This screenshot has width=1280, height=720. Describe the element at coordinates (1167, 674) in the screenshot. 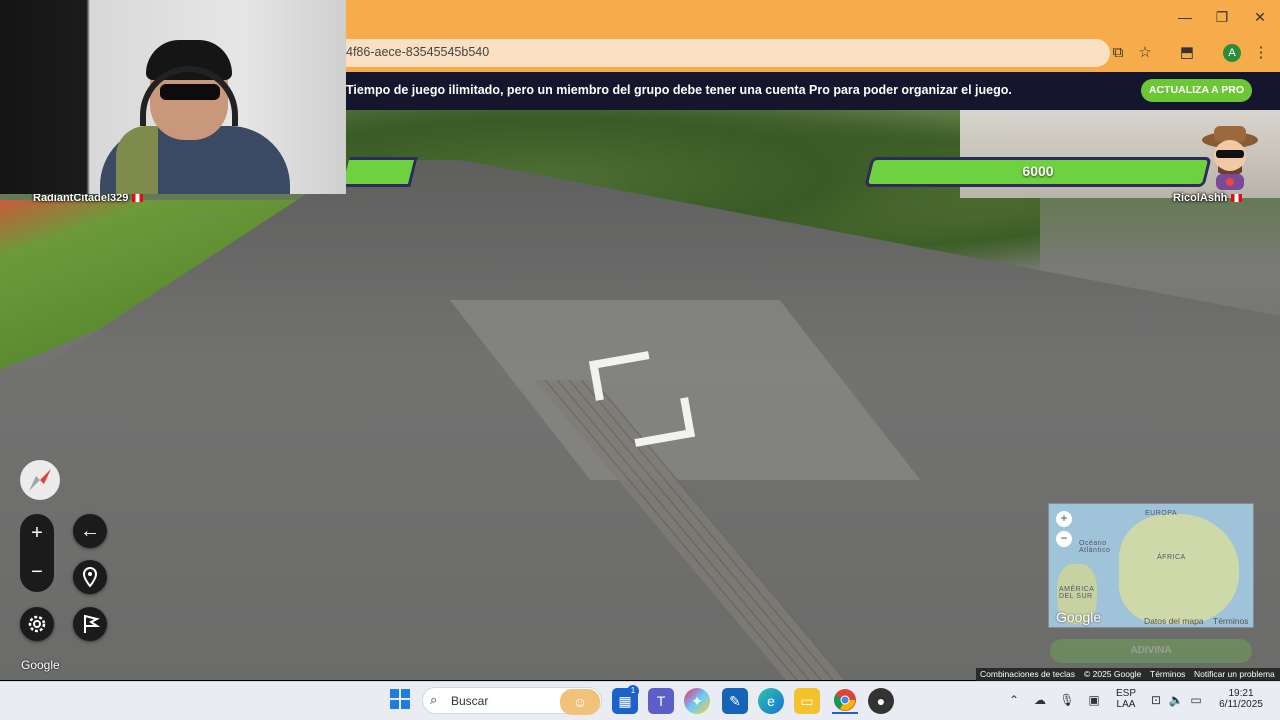

I see `terms-link: Términos` at that location.